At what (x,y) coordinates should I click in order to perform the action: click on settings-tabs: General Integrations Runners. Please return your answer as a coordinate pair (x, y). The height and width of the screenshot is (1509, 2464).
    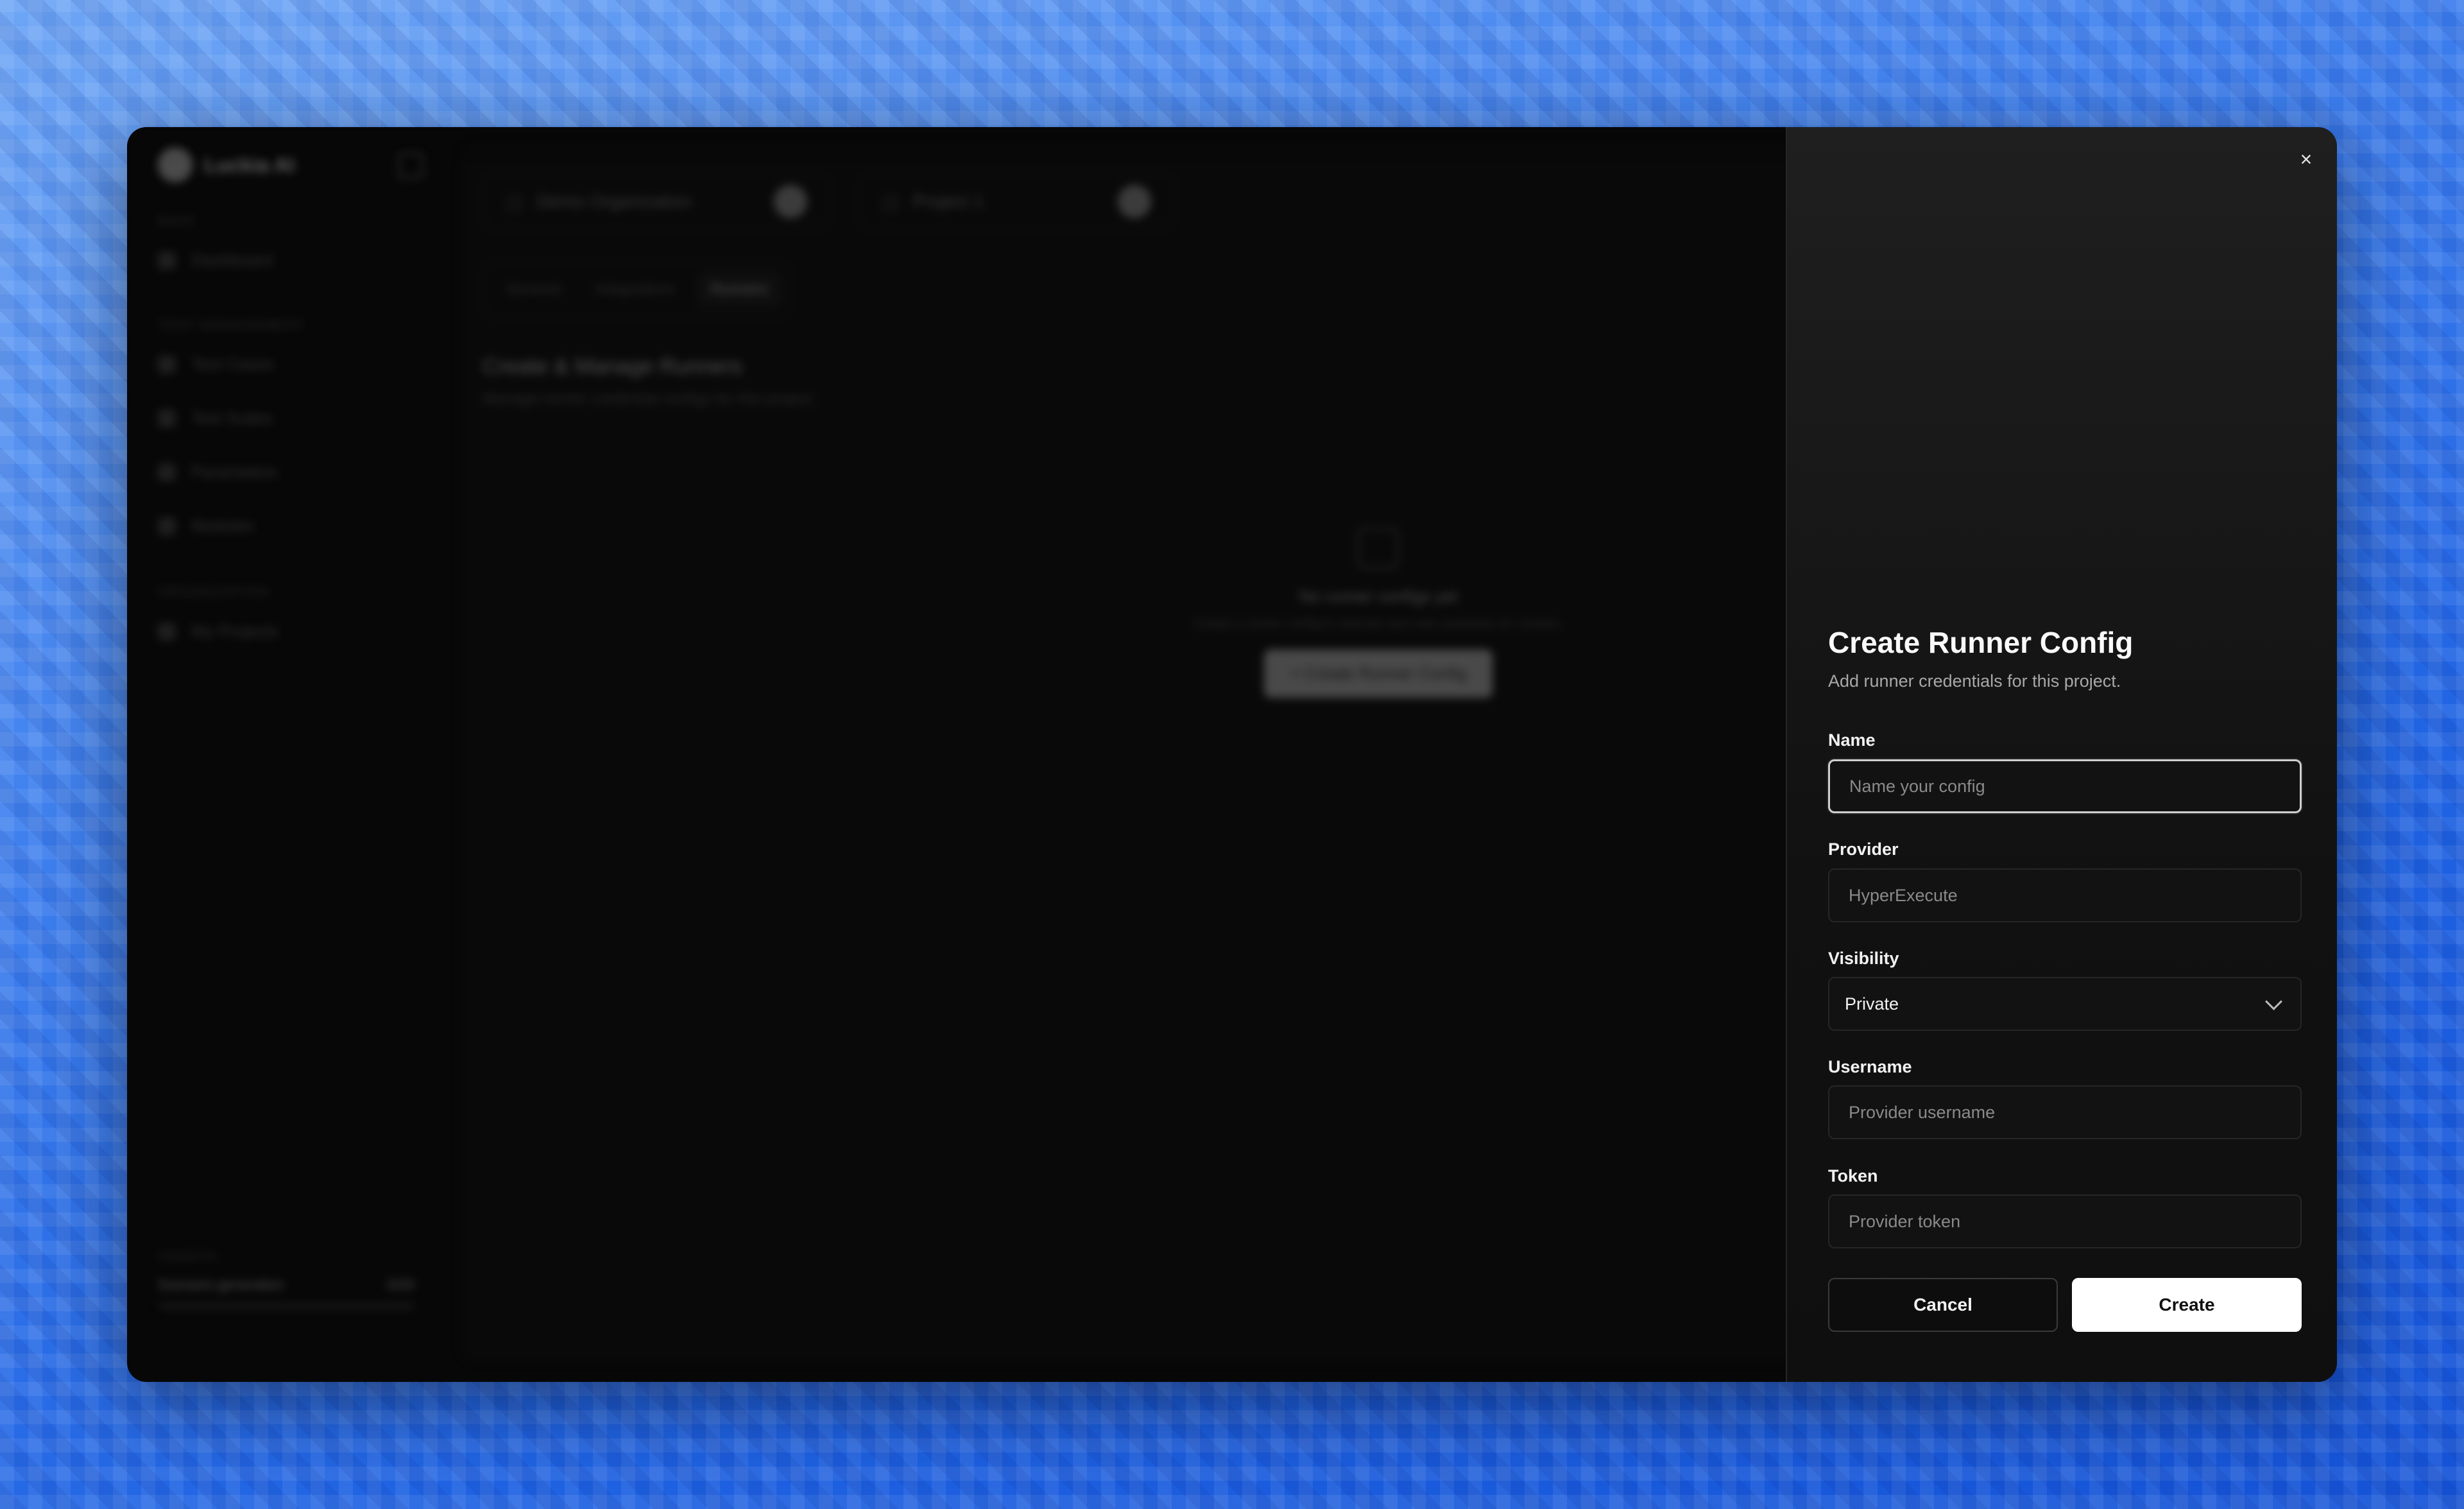
    Looking at the image, I should click on (638, 289).